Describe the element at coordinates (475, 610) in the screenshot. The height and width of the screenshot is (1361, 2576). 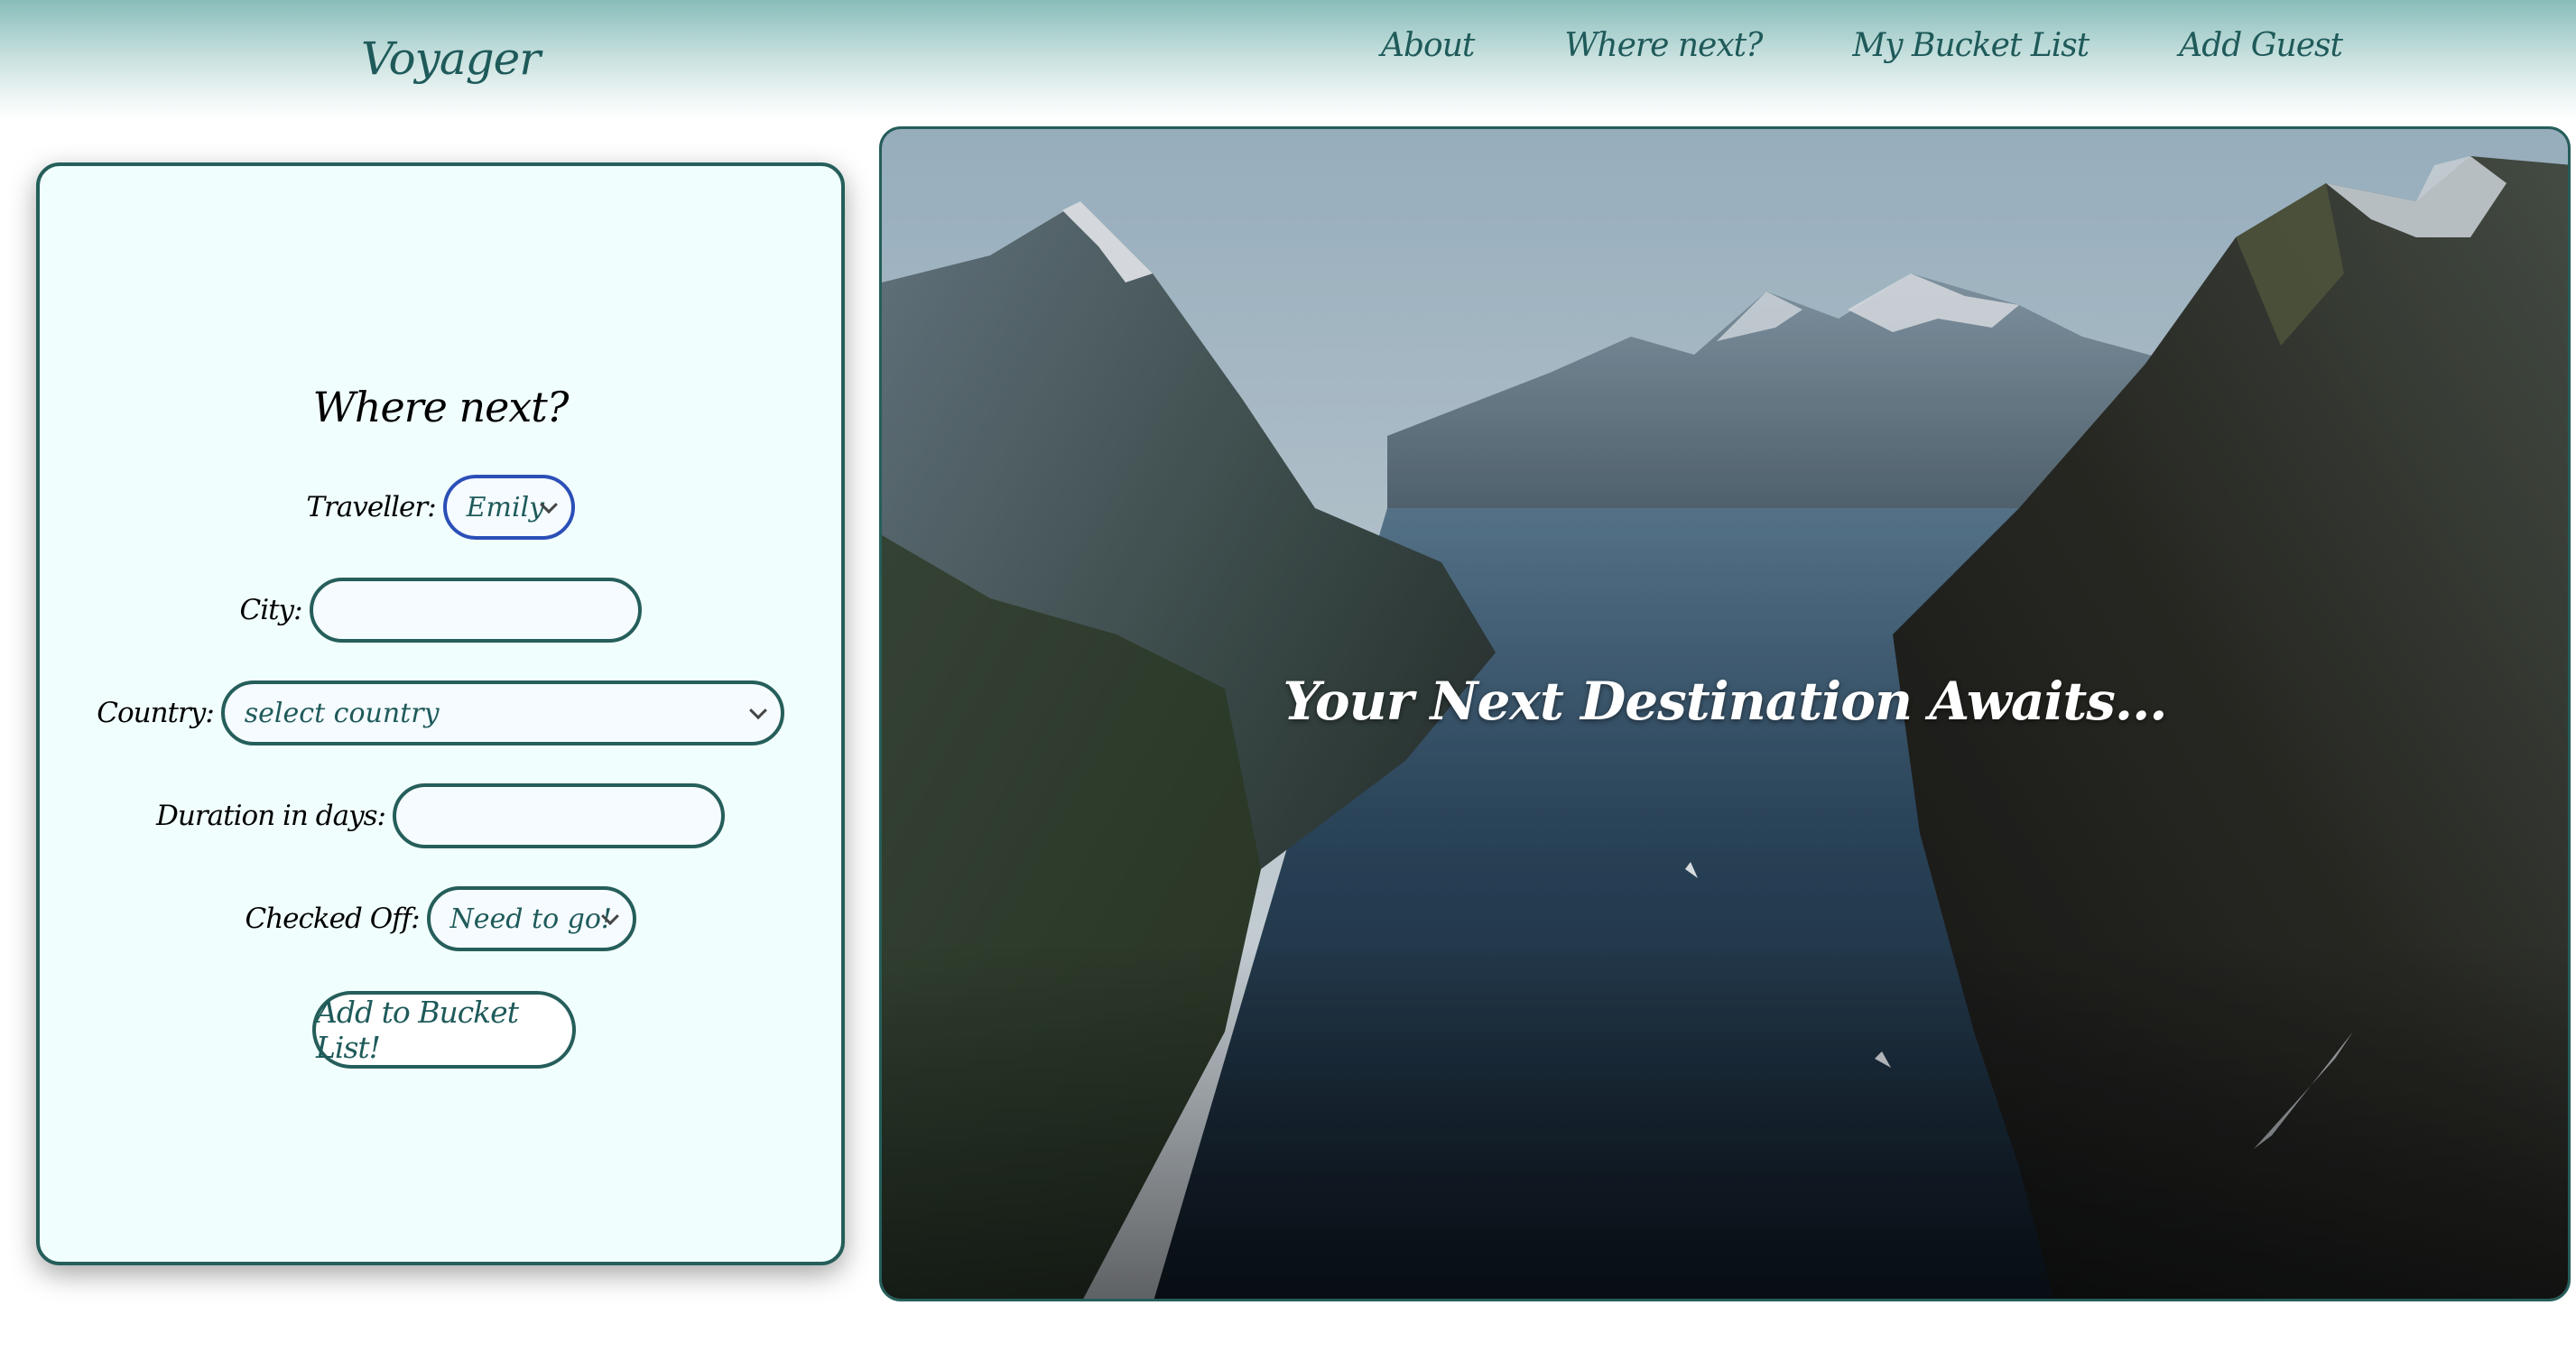
I see `city-input` at that location.